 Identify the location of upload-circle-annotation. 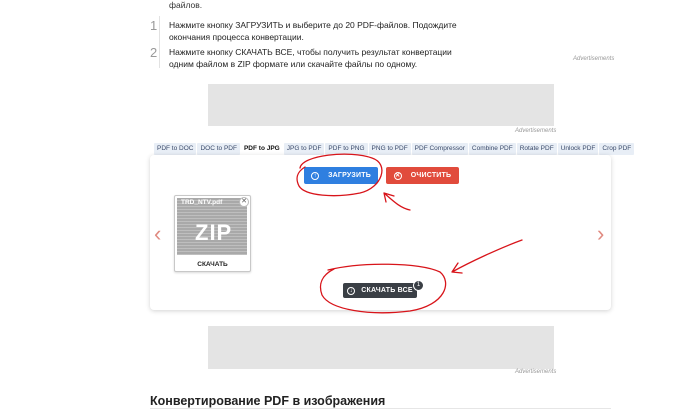
(339, 175).